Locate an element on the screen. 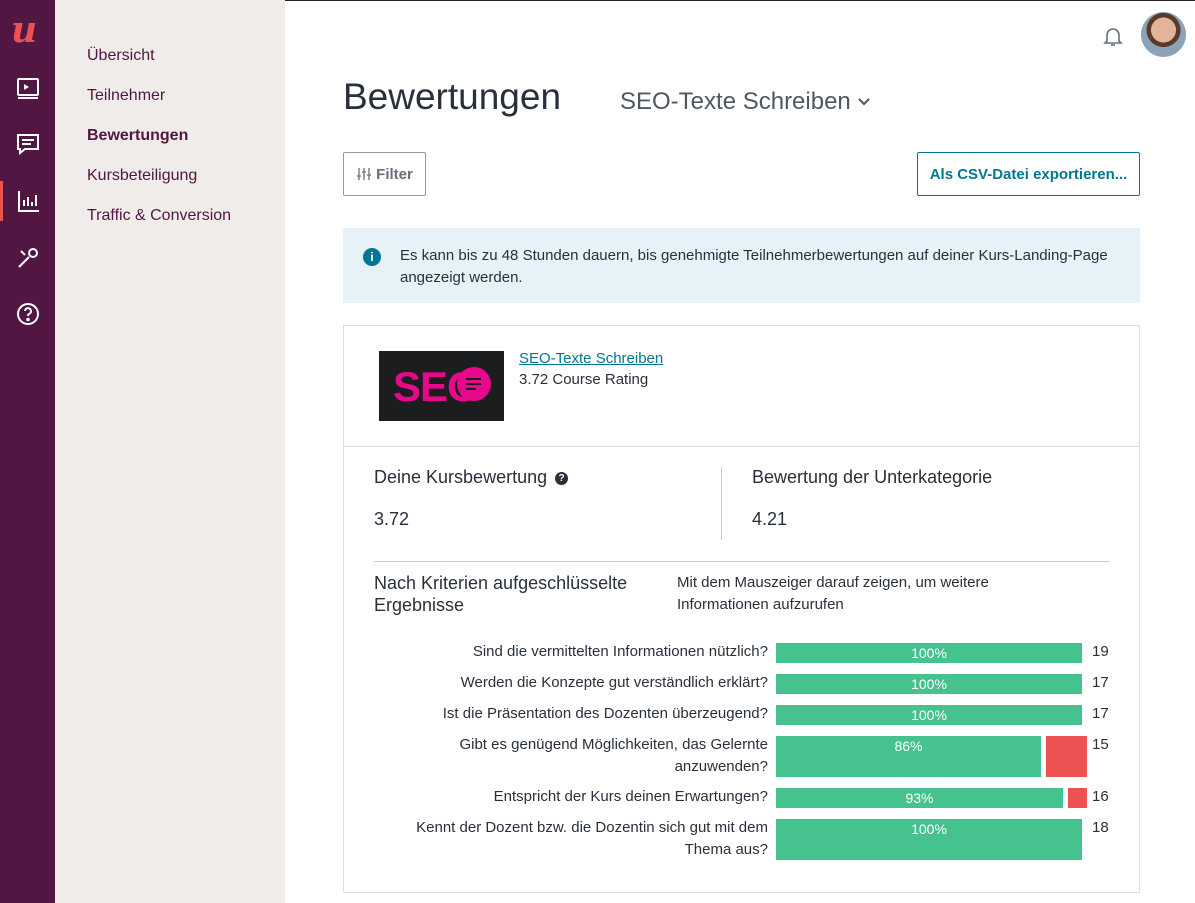 This screenshot has width=1195, height=903. positive-bar: 86% is located at coordinates (908, 756).